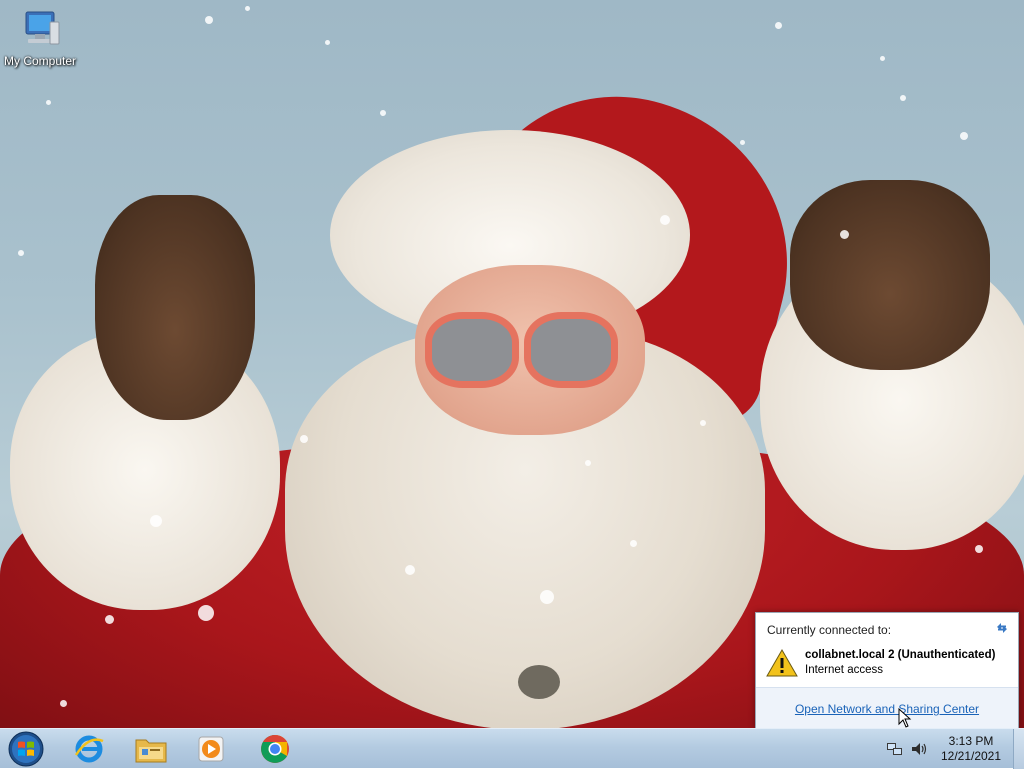 The height and width of the screenshot is (773, 1024). I want to click on network-access-status: Internet access, so click(844, 670).